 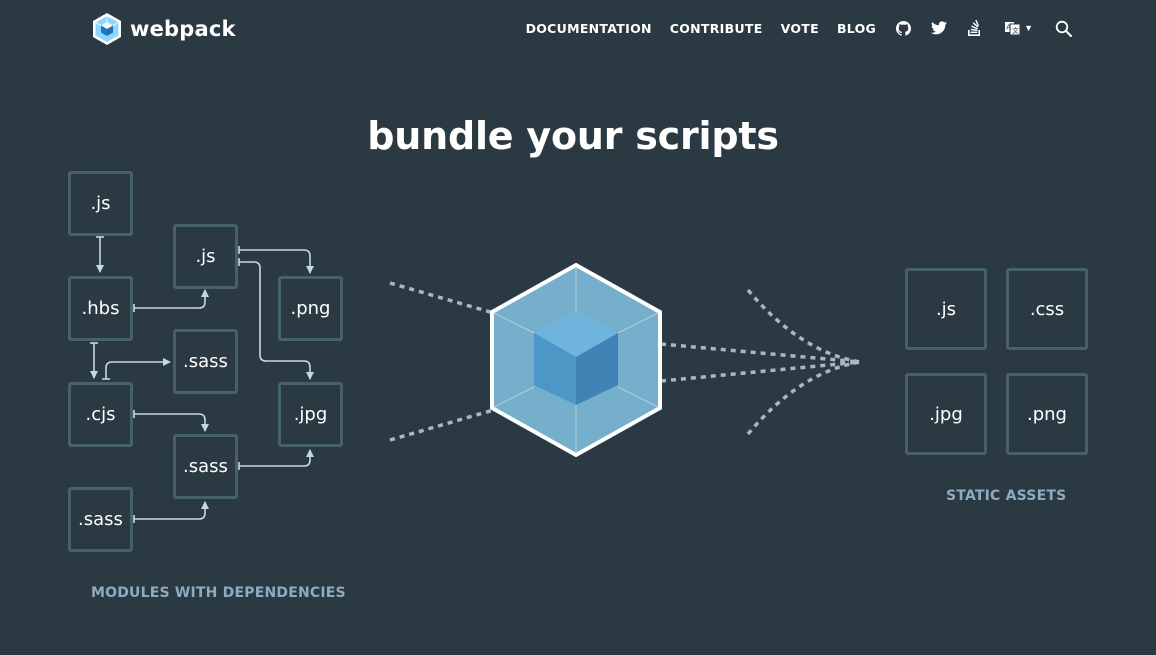 I want to click on assets-caption: STATIC ASSETS, so click(x=1006, y=496).